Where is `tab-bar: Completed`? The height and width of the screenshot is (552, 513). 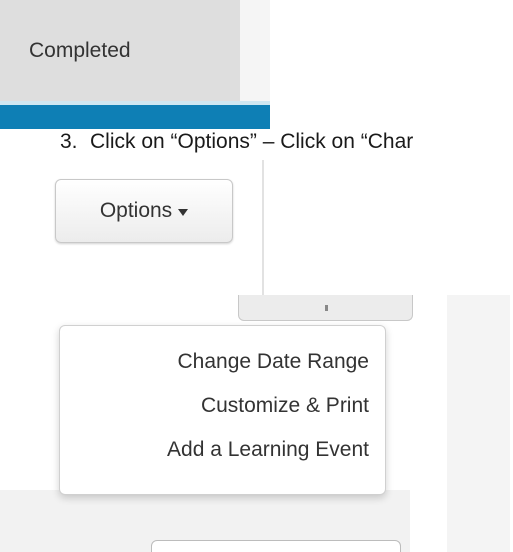
tab-bar: Completed is located at coordinates (135, 64).